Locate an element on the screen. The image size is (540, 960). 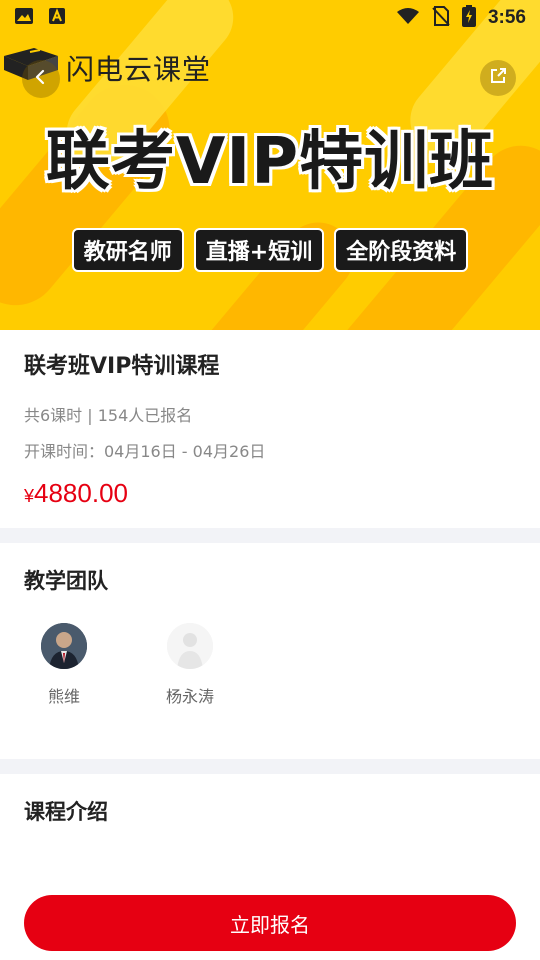
banner-tag: 直播+短训 is located at coordinates (259, 250).